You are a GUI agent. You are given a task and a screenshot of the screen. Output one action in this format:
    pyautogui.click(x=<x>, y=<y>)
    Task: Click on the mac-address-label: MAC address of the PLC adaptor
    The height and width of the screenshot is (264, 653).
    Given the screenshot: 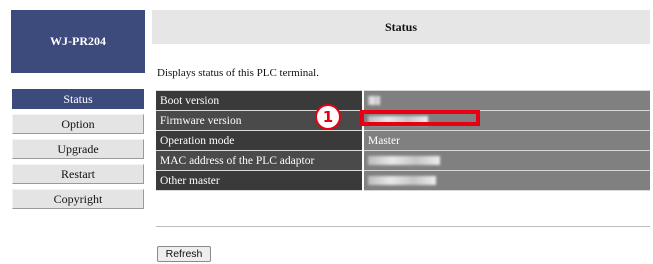 What is the action you would take?
    pyautogui.click(x=260, y=160)
    